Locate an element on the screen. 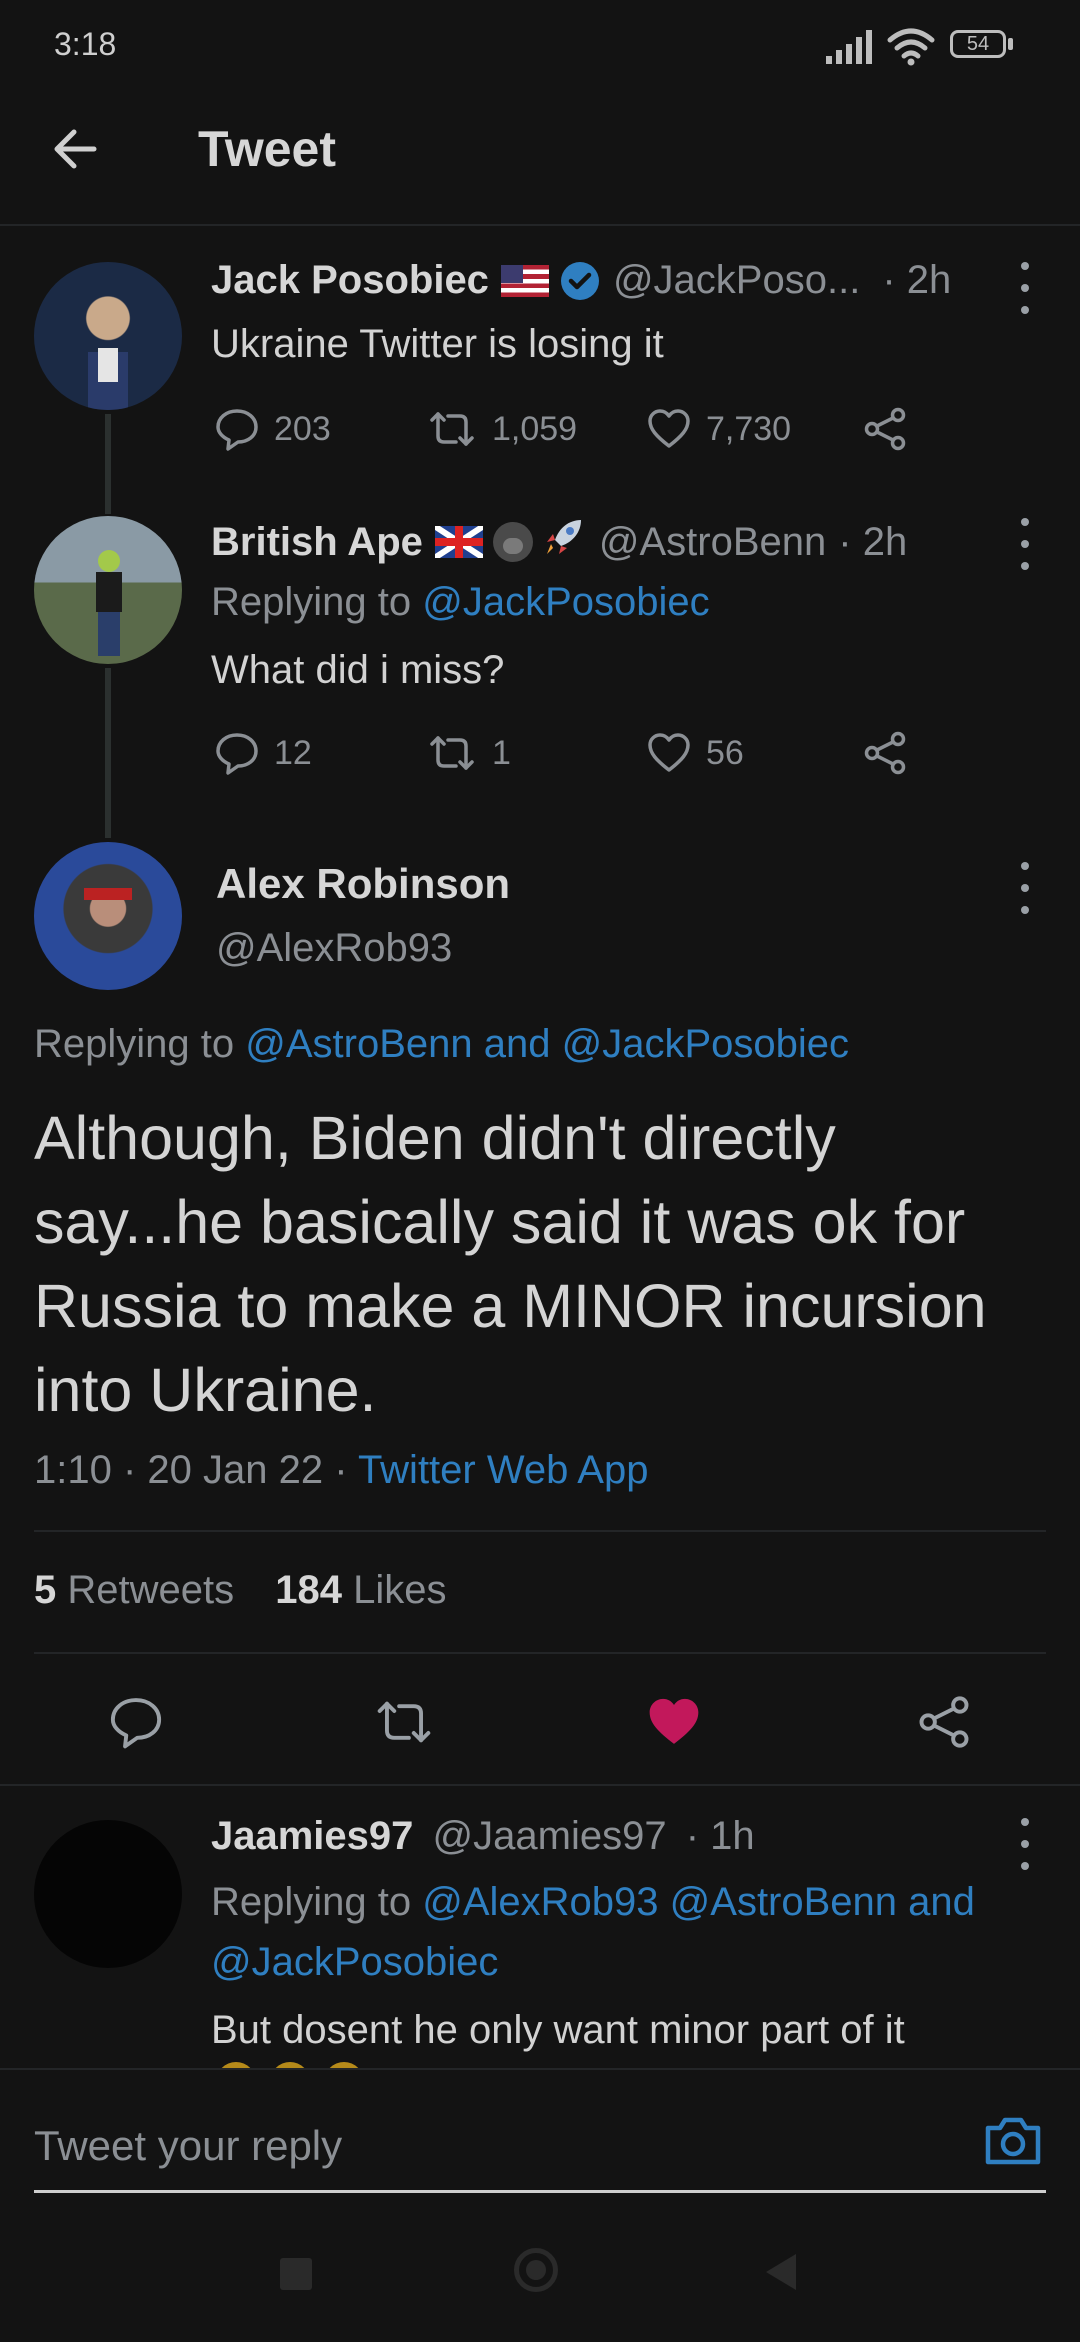 This screenshot has height=2342, width=1080. tweet-2-handle: @AstroBenn is located at coordinates (712, 542).